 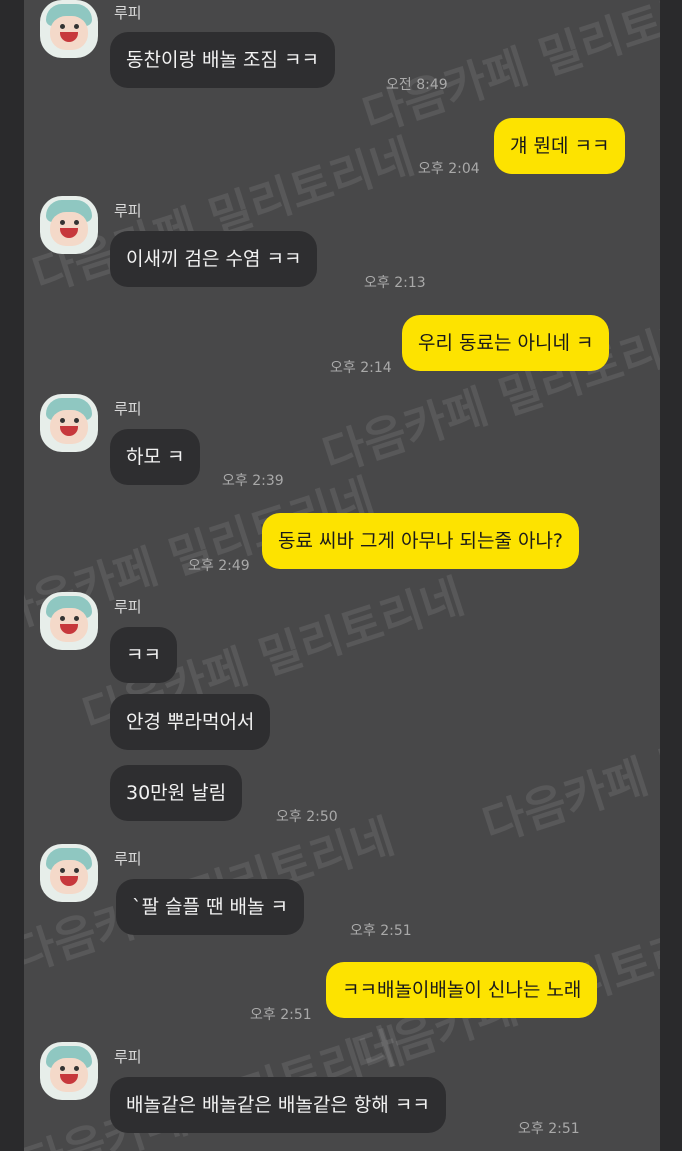 I want to click on message-time: 오후 2:50, so click(x=307, y=817).